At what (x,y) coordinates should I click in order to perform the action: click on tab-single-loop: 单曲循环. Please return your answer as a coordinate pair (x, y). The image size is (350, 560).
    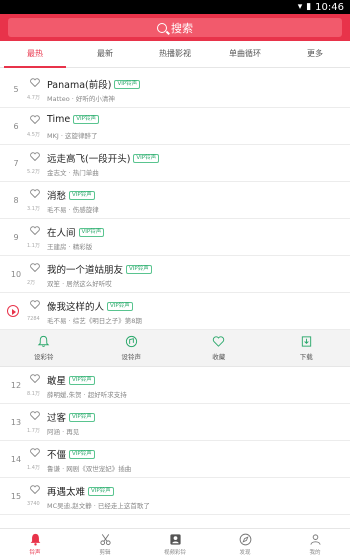
    Looking at the image, I should click on (245, 54).